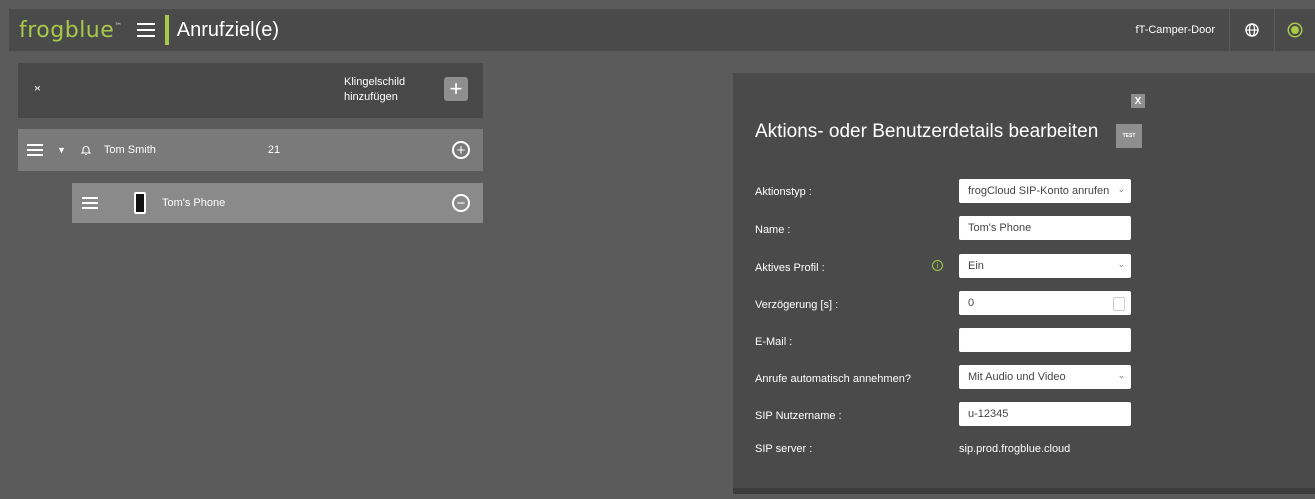 The height and width of the screenshot is (499, 1315). What do you see at coordinates (1017, 377) in the screenshot?
I see `auto-answer-value: Mit Audio und Video` at bounding box center [1017, 377].